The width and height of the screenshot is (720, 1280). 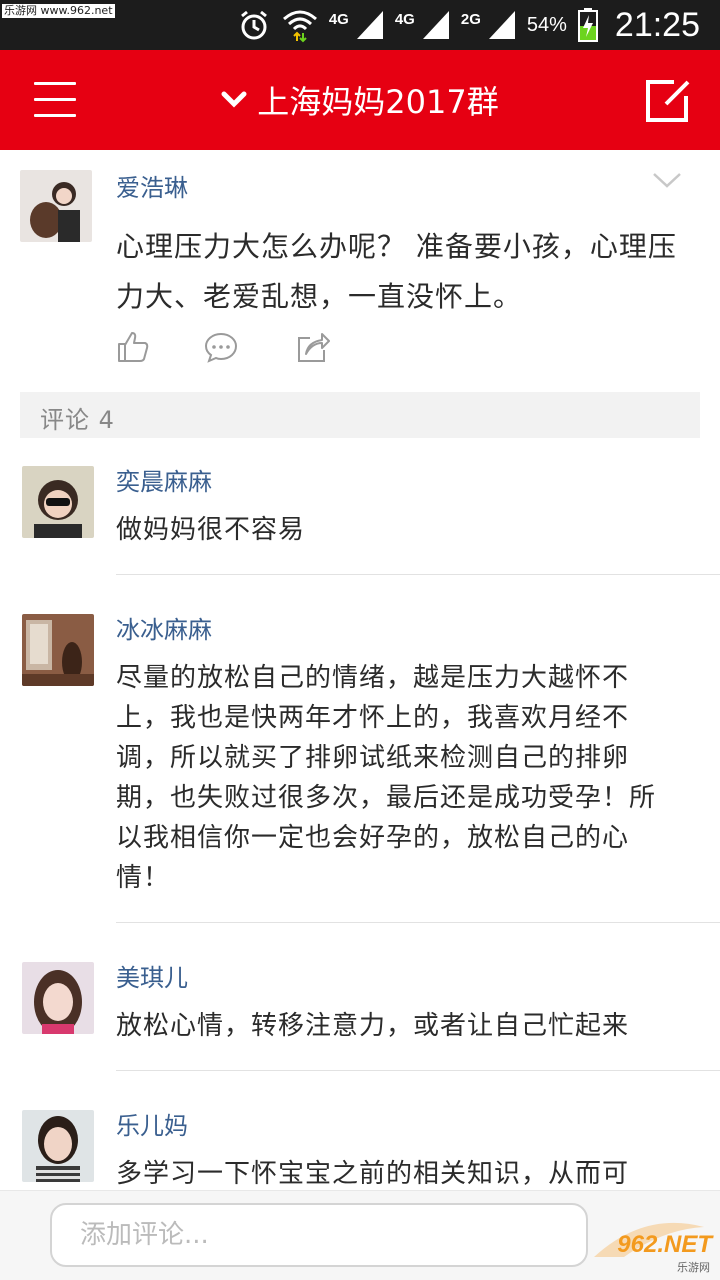 What do you see at coordinates (211, 530) in the screenshot?
I see `comment-text: 做妈妈很不容易` at bounding box center [211, 530].